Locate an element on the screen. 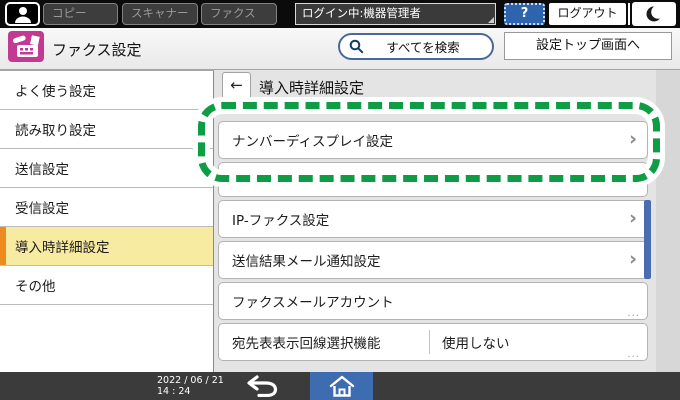 This screenshot has height=400, width=680. list-item-label: ファクスメールアカウント is located at coordinates (313, 303).